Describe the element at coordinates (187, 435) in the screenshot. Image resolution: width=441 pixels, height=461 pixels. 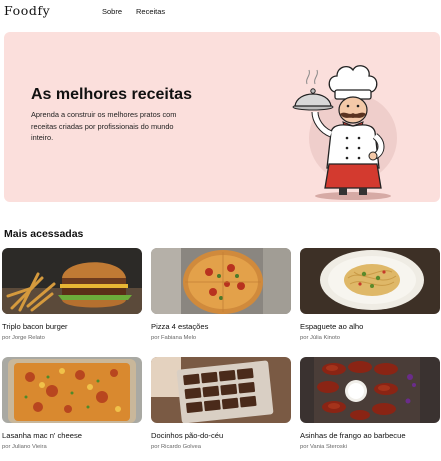
I see `recipe-title: Docinhos pão-do-céu` at that location.